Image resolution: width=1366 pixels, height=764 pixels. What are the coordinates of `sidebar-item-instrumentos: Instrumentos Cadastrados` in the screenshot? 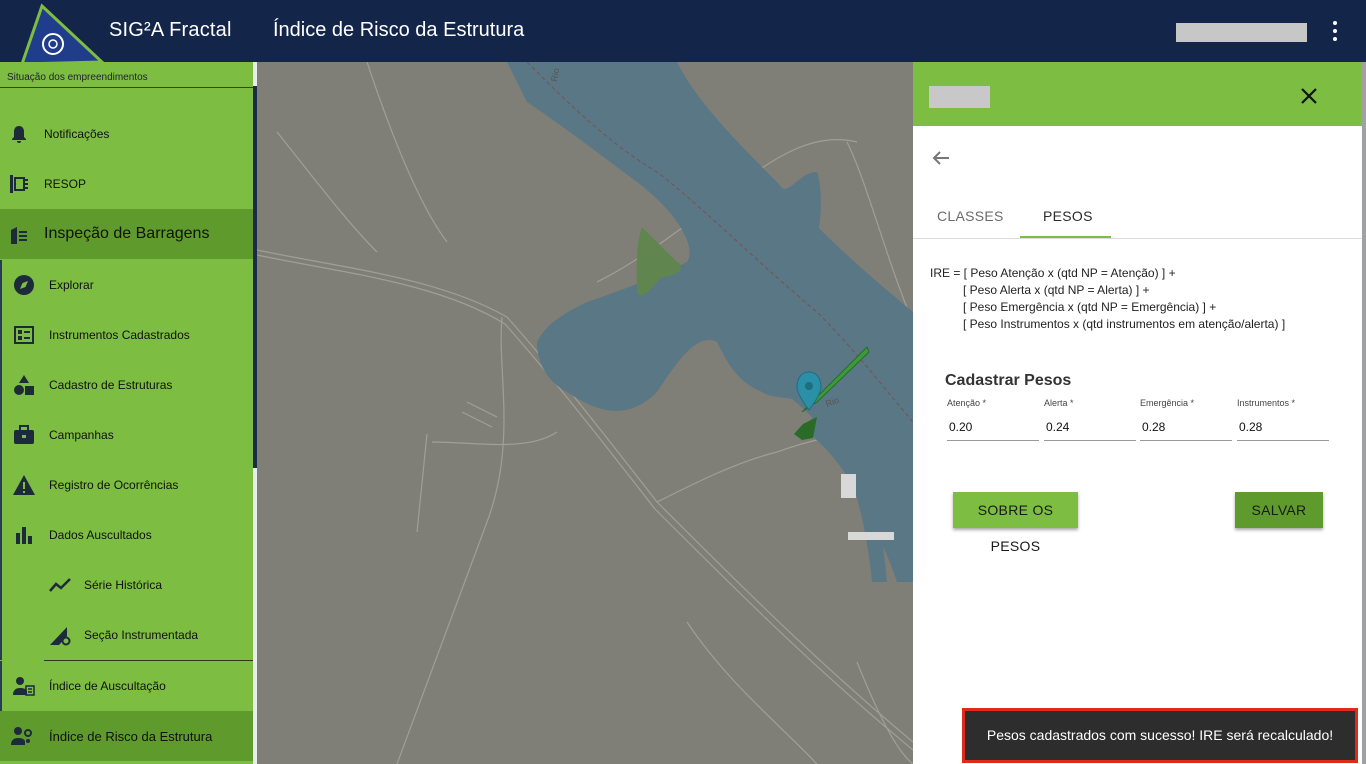 It's located at (126, 335).